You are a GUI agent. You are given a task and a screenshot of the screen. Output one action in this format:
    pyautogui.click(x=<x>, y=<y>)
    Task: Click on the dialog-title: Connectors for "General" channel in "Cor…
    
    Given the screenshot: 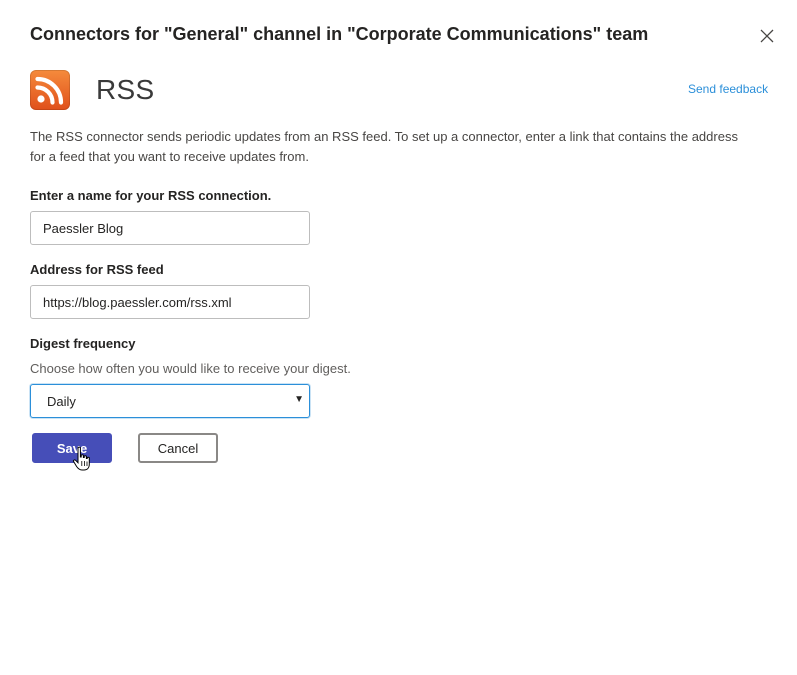 What is the action you would take?
    pyautogui.click(x=339, y=34)
    